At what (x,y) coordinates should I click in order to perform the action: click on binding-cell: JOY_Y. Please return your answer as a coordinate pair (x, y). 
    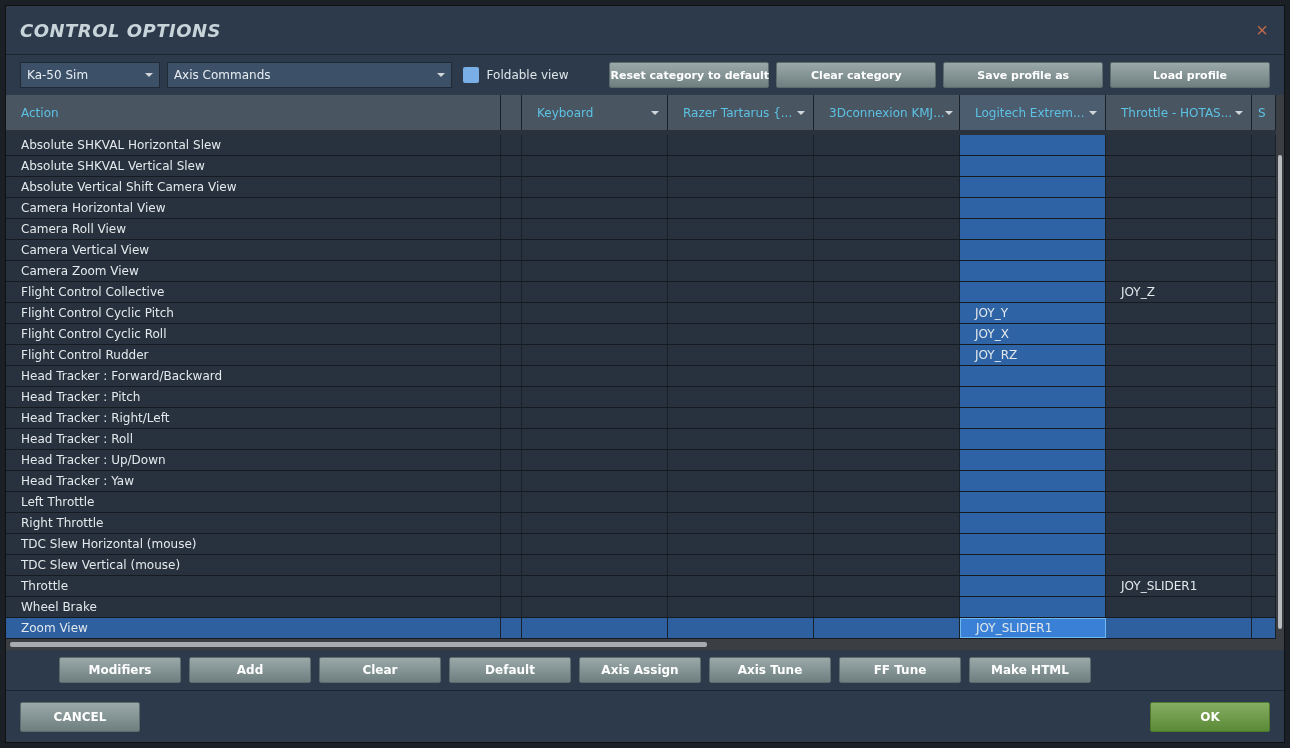
    Looking at the image, I should click on (1033, 313).